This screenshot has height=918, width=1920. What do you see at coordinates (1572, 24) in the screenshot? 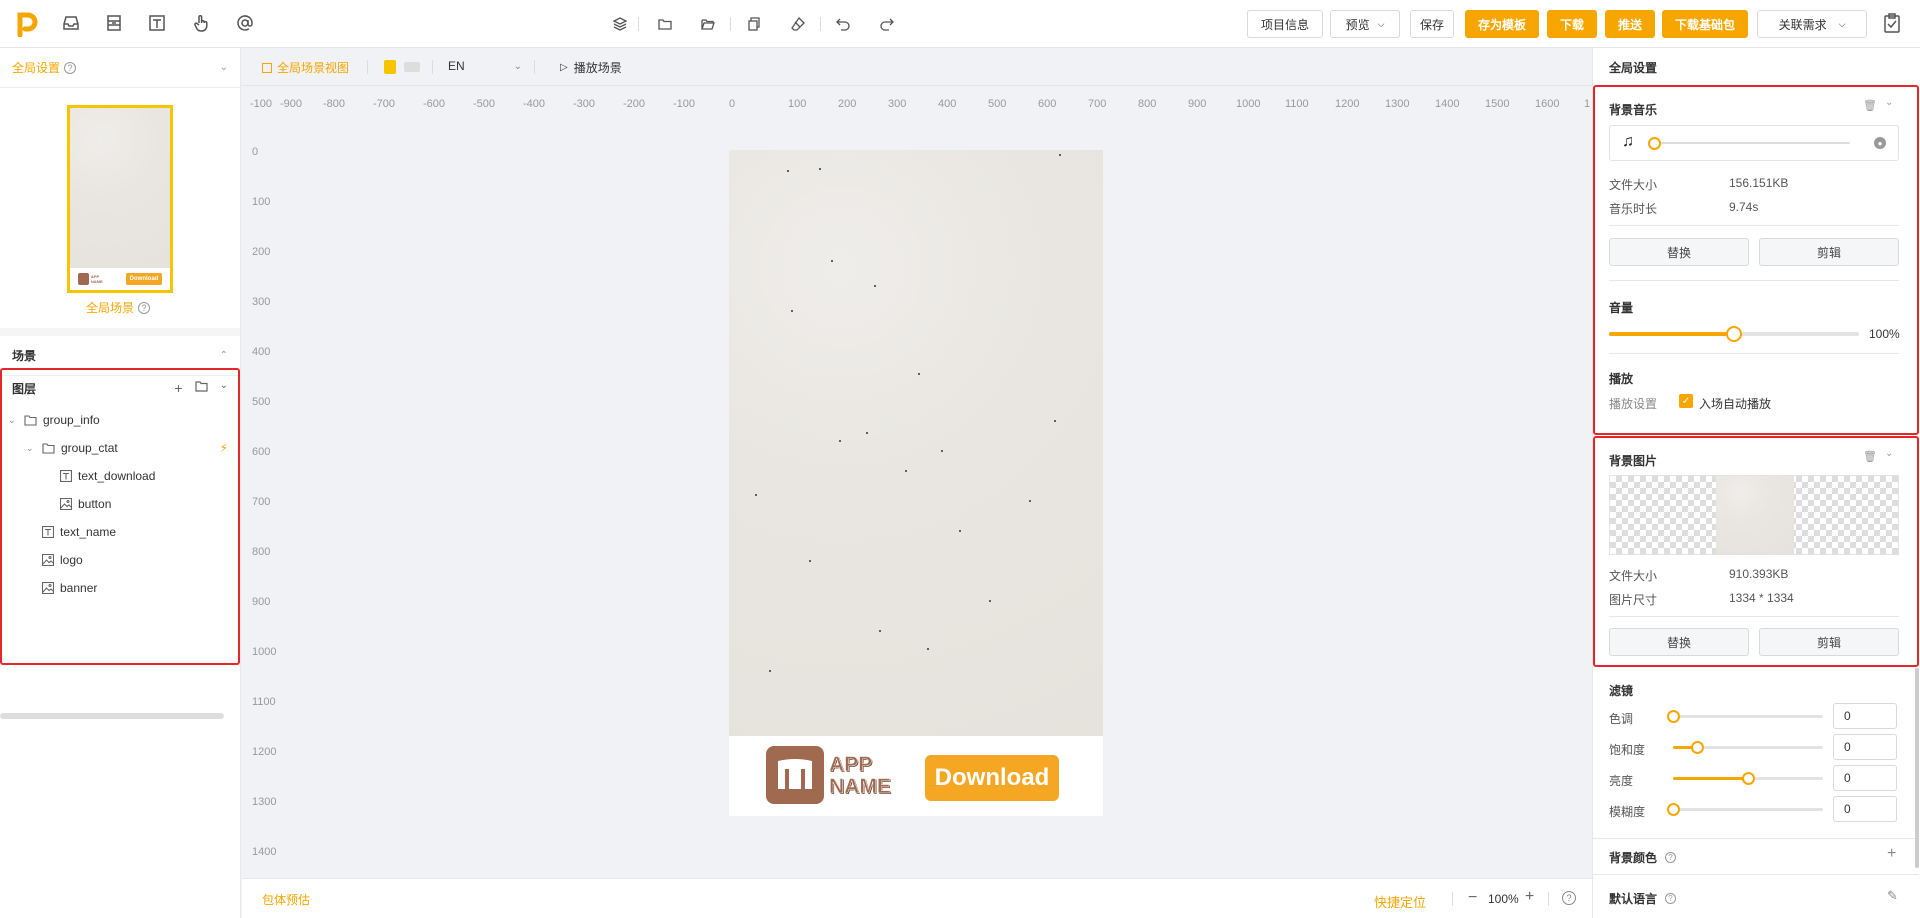
I see `download-button: 下载` at bounding box center [1572, 24].